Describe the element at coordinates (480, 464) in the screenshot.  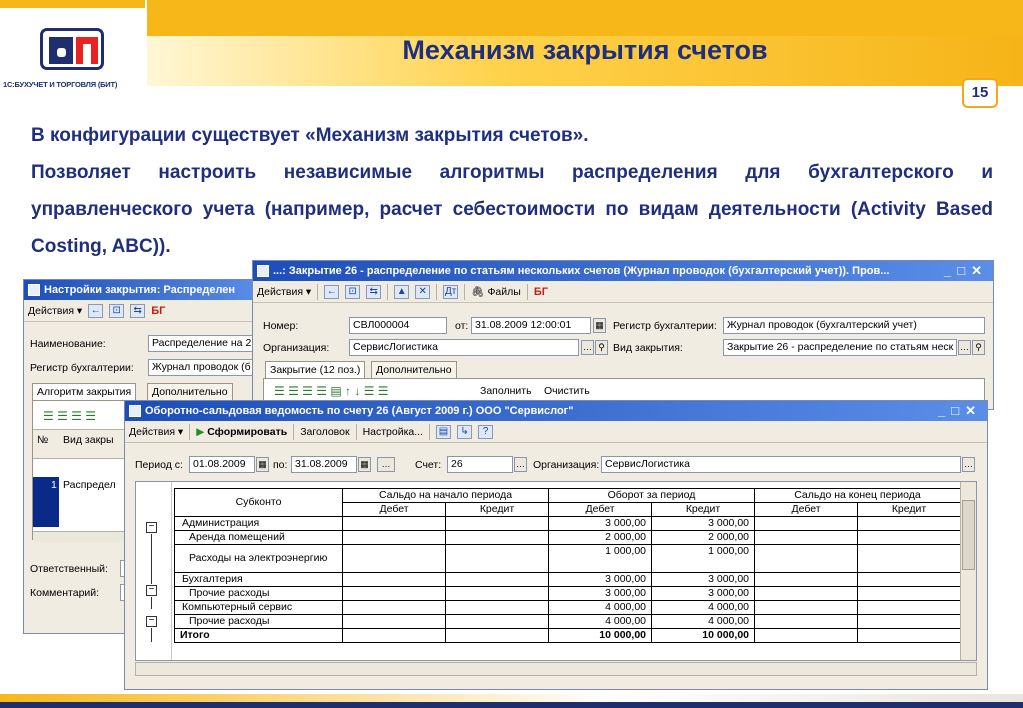
I see `account-field: 26` at that location.